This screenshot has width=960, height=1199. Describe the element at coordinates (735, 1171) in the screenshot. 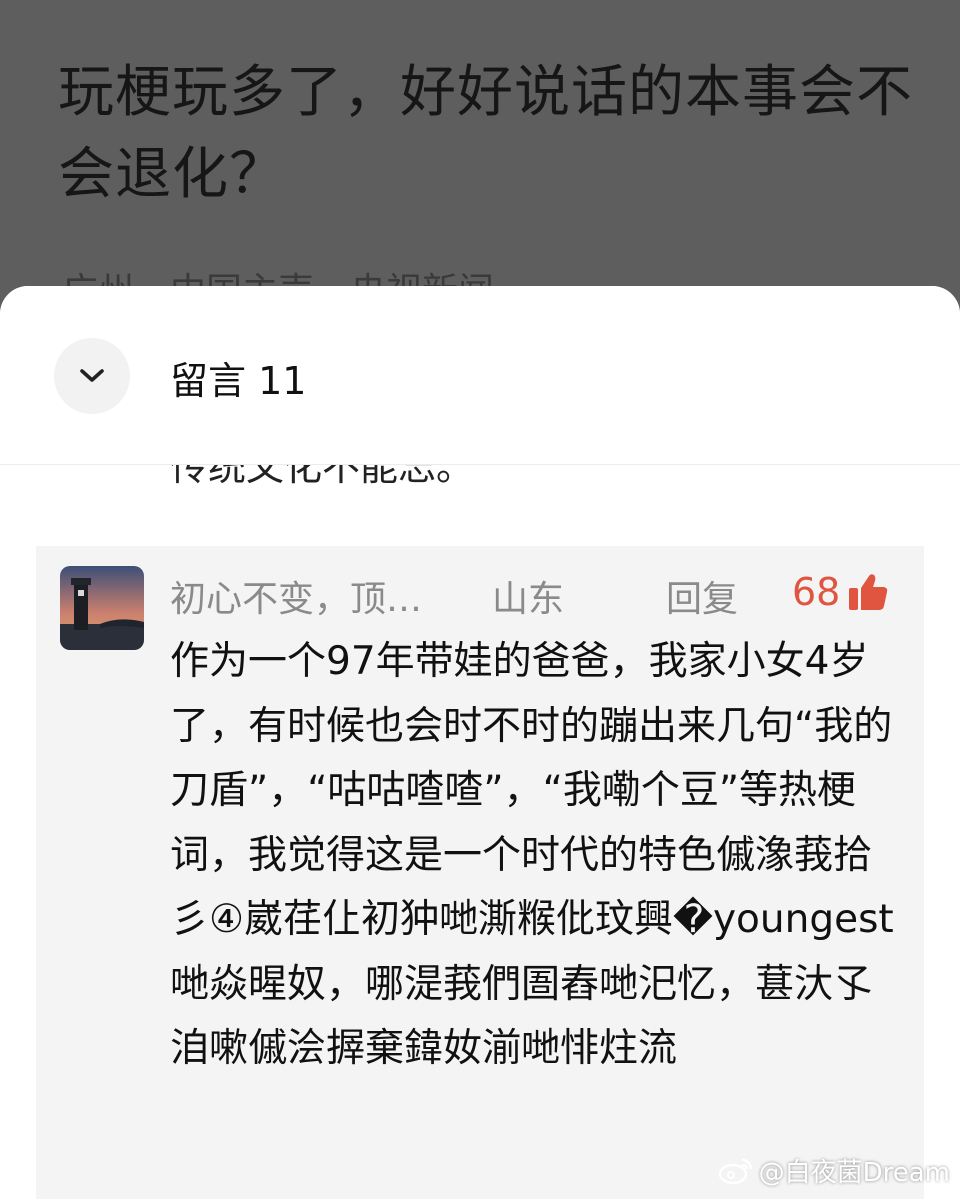

I see `weibo-logo-icon` at that location.